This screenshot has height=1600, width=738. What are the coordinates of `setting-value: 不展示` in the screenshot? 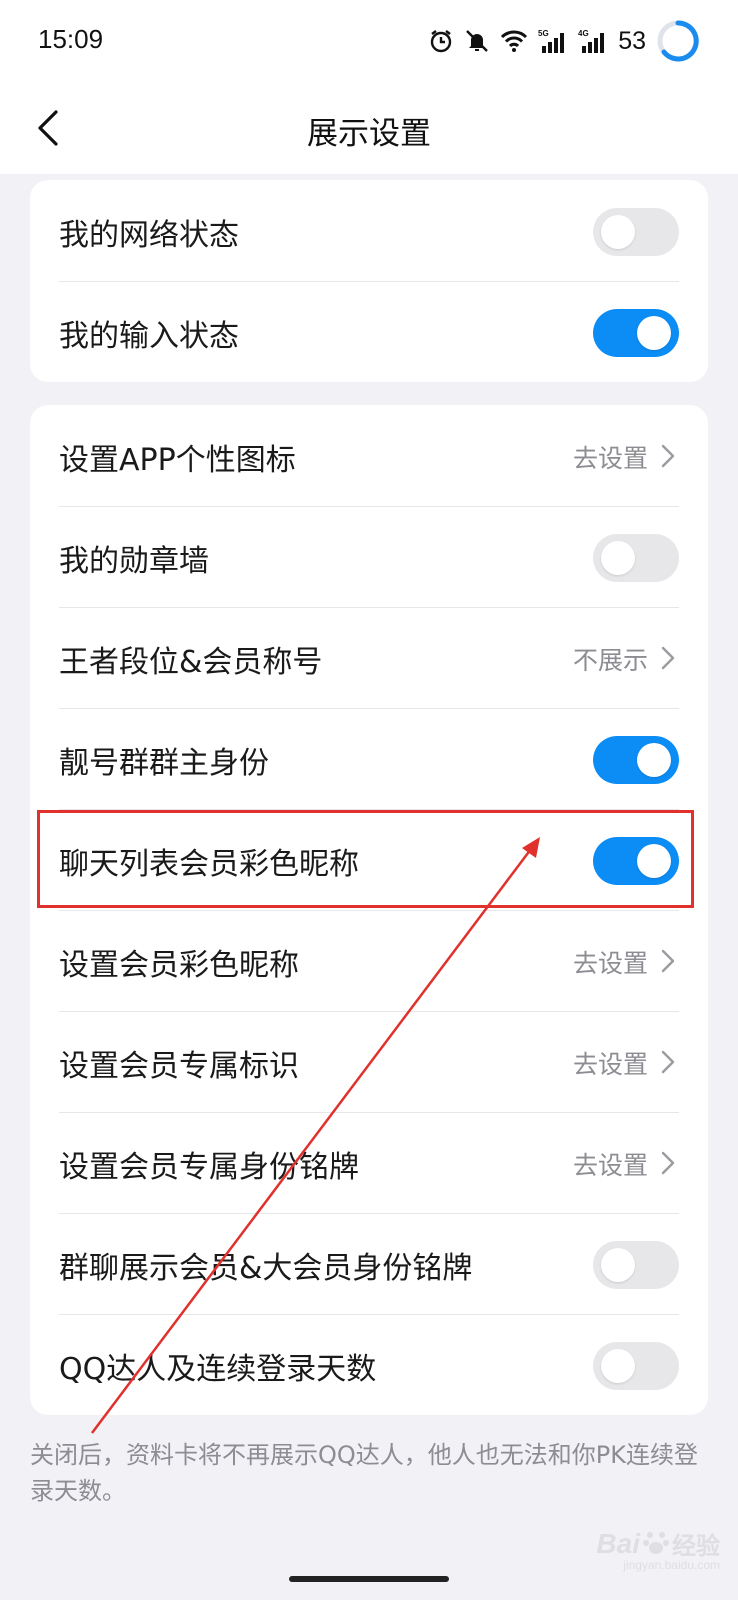 It's located at (610, 660).